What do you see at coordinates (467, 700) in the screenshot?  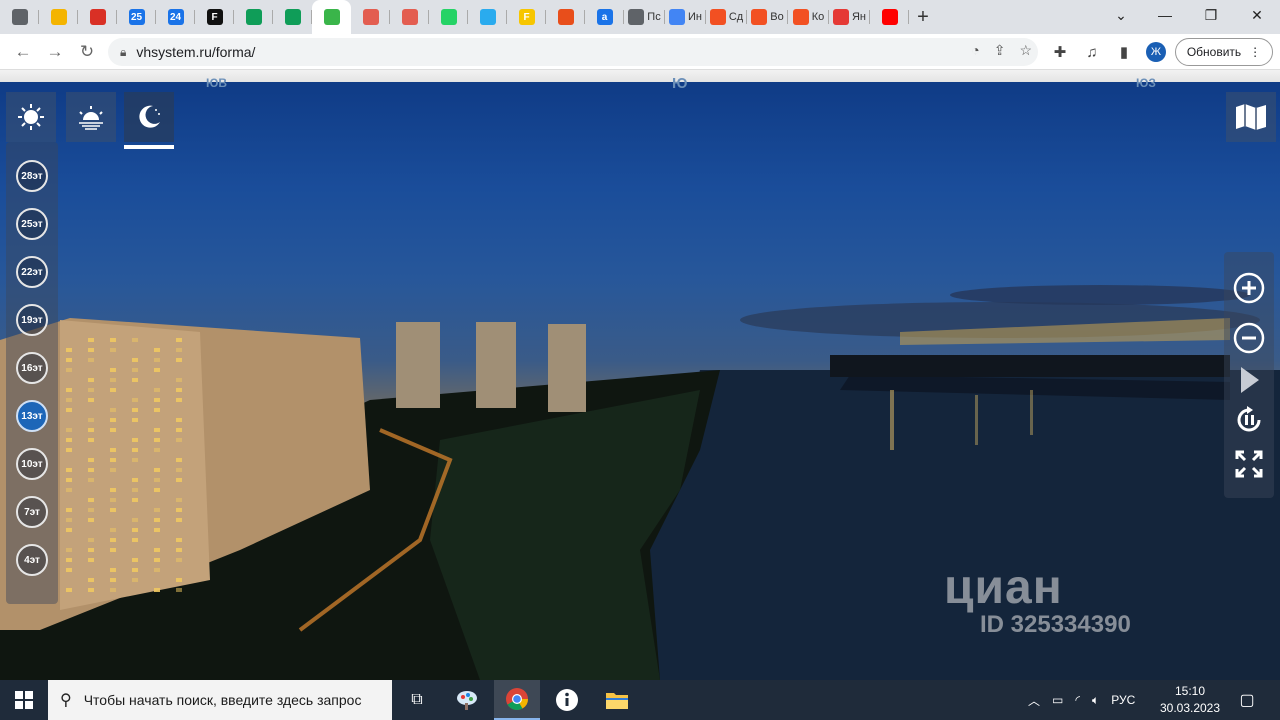 I see `taskbar-app-paint` at bounding box center [467, 700].